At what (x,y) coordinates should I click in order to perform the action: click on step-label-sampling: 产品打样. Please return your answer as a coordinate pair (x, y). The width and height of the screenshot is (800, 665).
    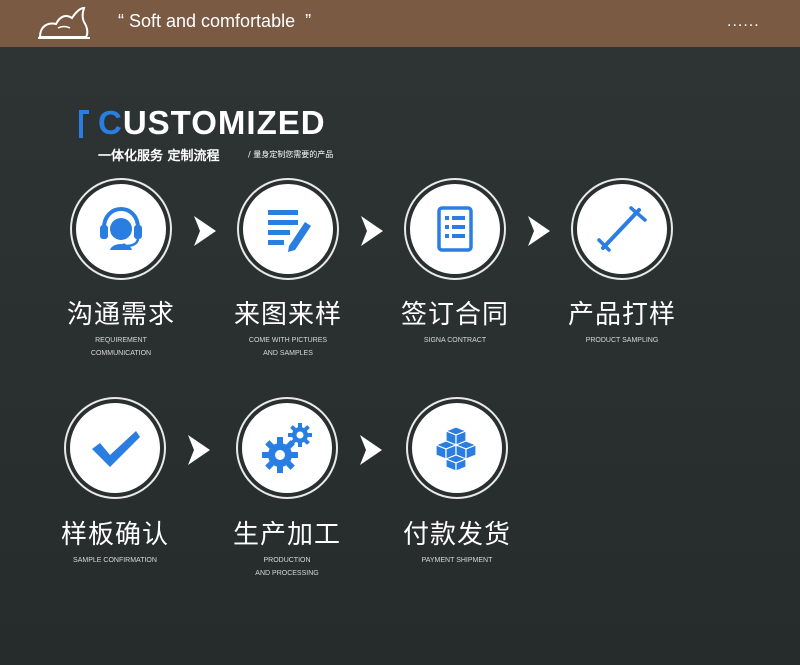
    Looking at the image, I should click on (621, 315).